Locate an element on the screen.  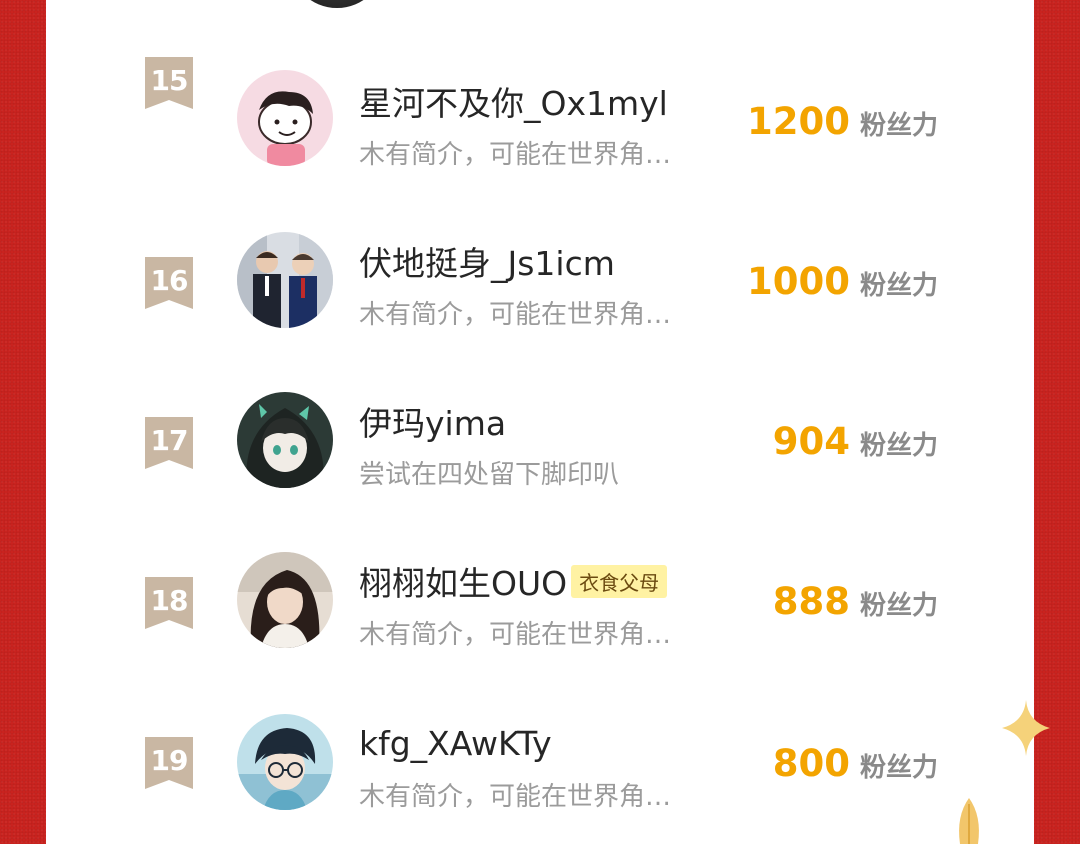
name-line: 星河不及你_Ox1myl is located at coordinates (513, 101).